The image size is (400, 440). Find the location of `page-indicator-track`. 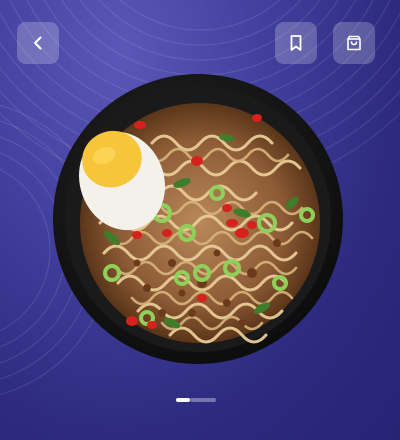

page-indicator-track is located at coordinates (203, 400).